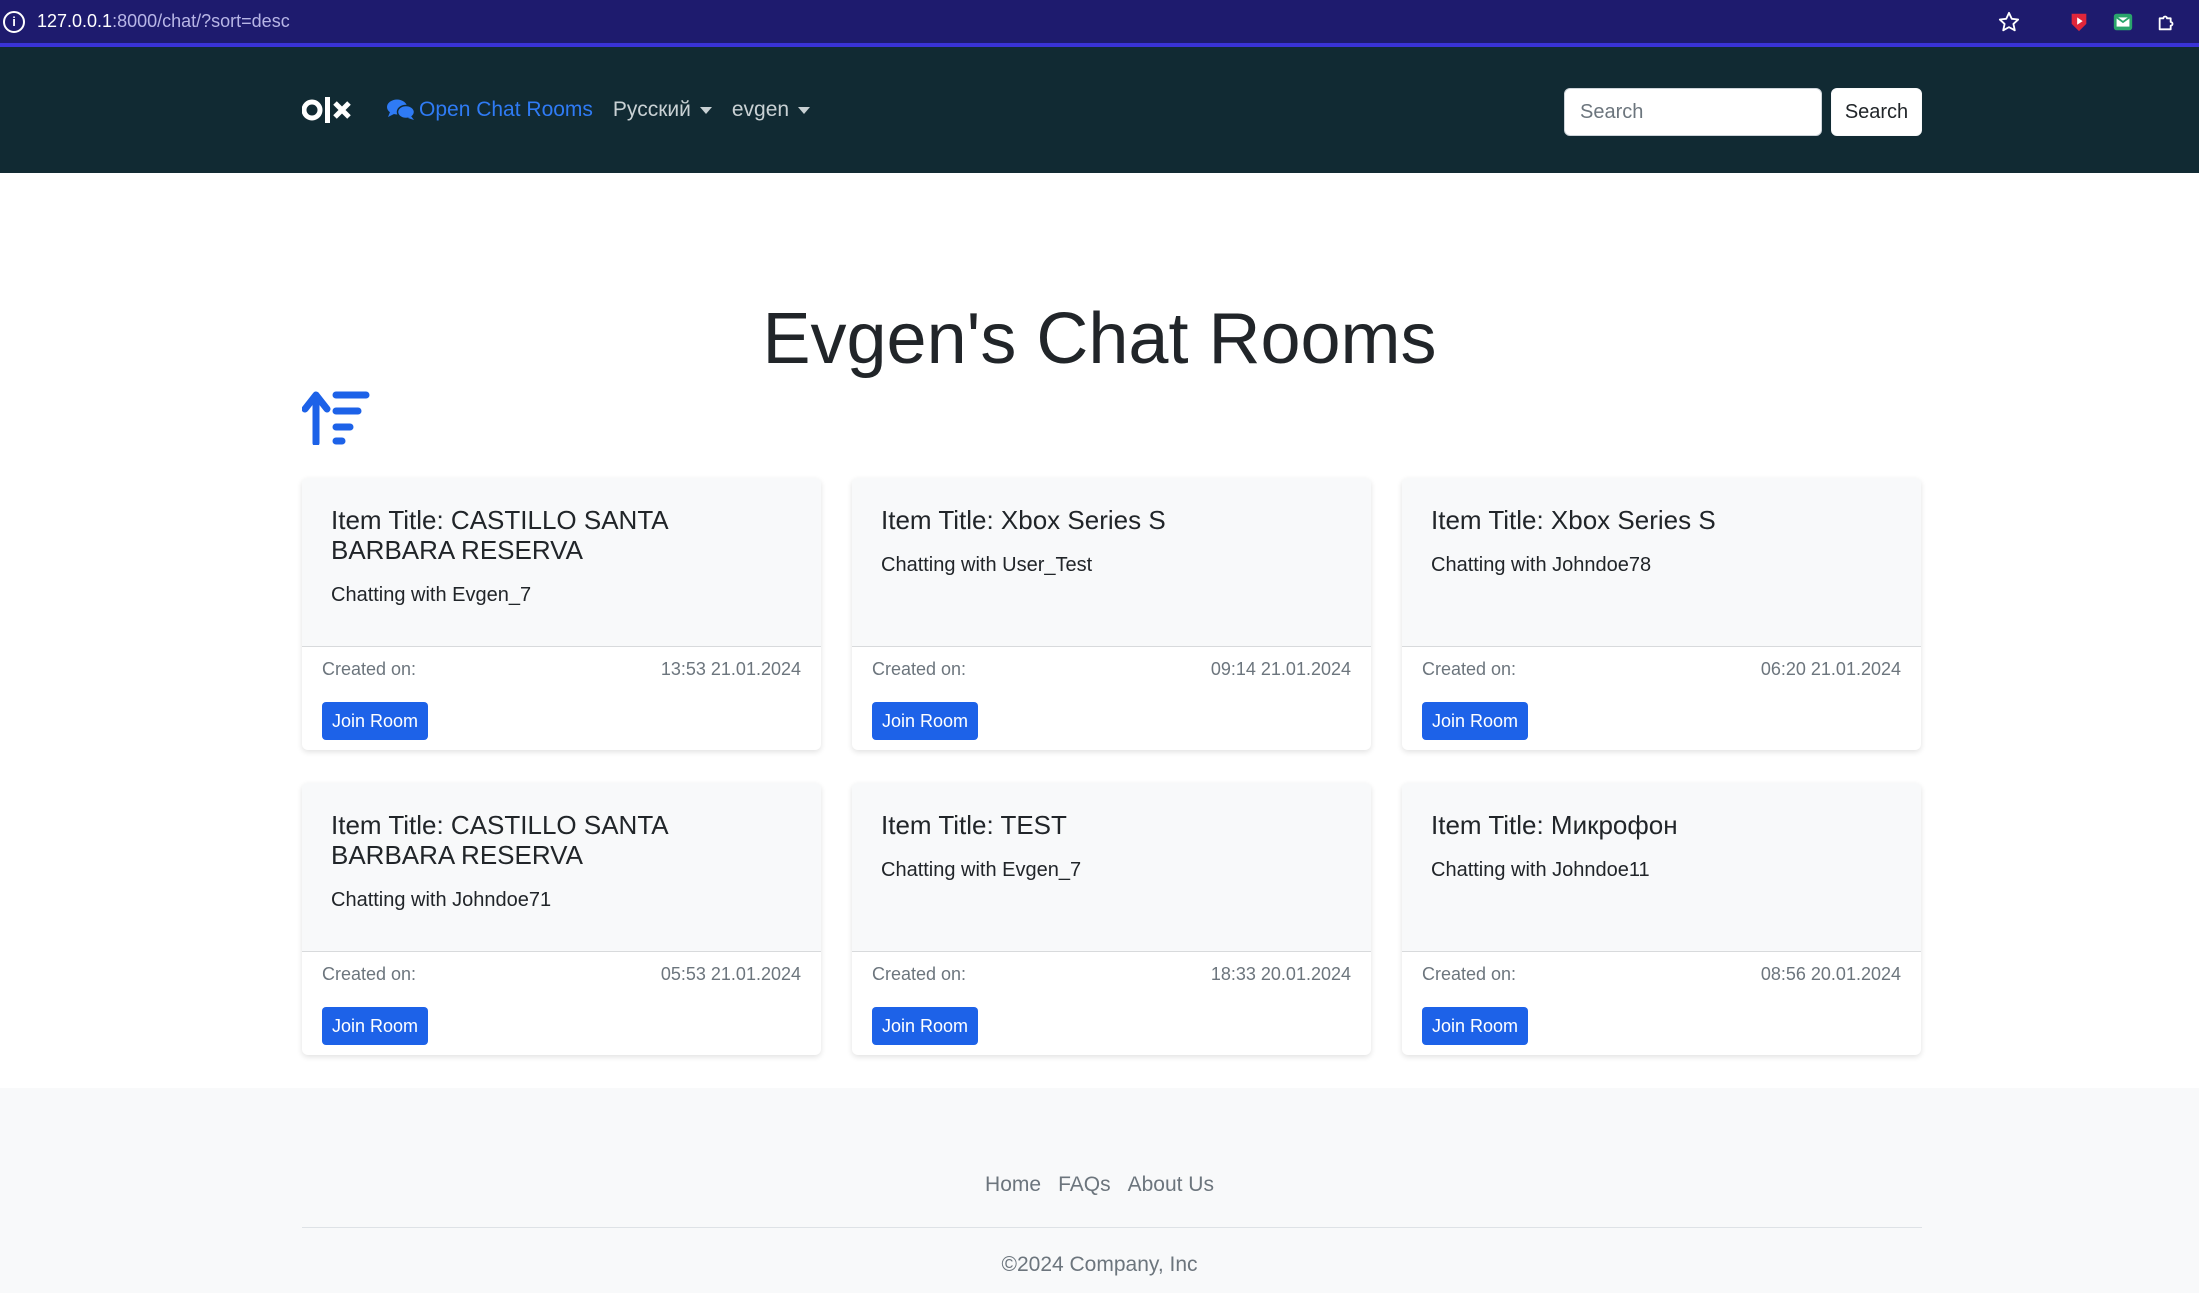 This screenshot has width=2199, height=1293. Describe the element at coordinates (1280, 974) in the screenshot. I see `created-timestamp: 18:33 20.01.2024` at that location.